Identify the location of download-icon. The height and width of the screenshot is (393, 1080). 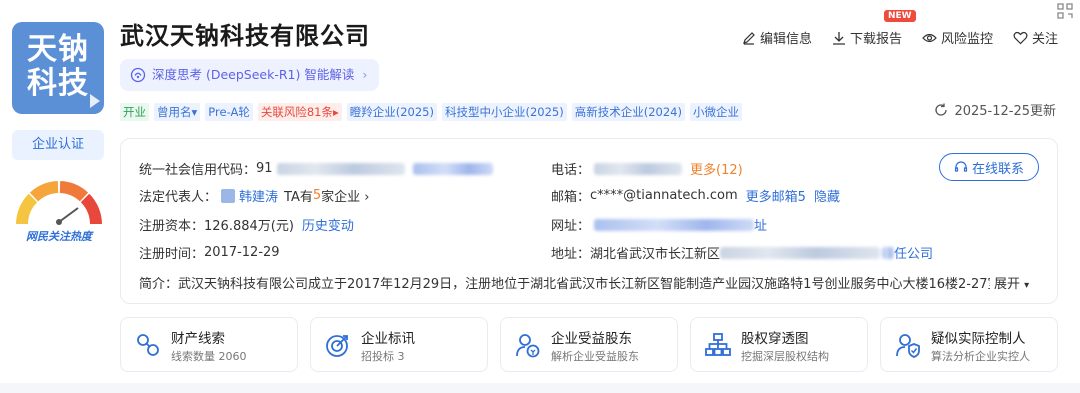
(838, 38).